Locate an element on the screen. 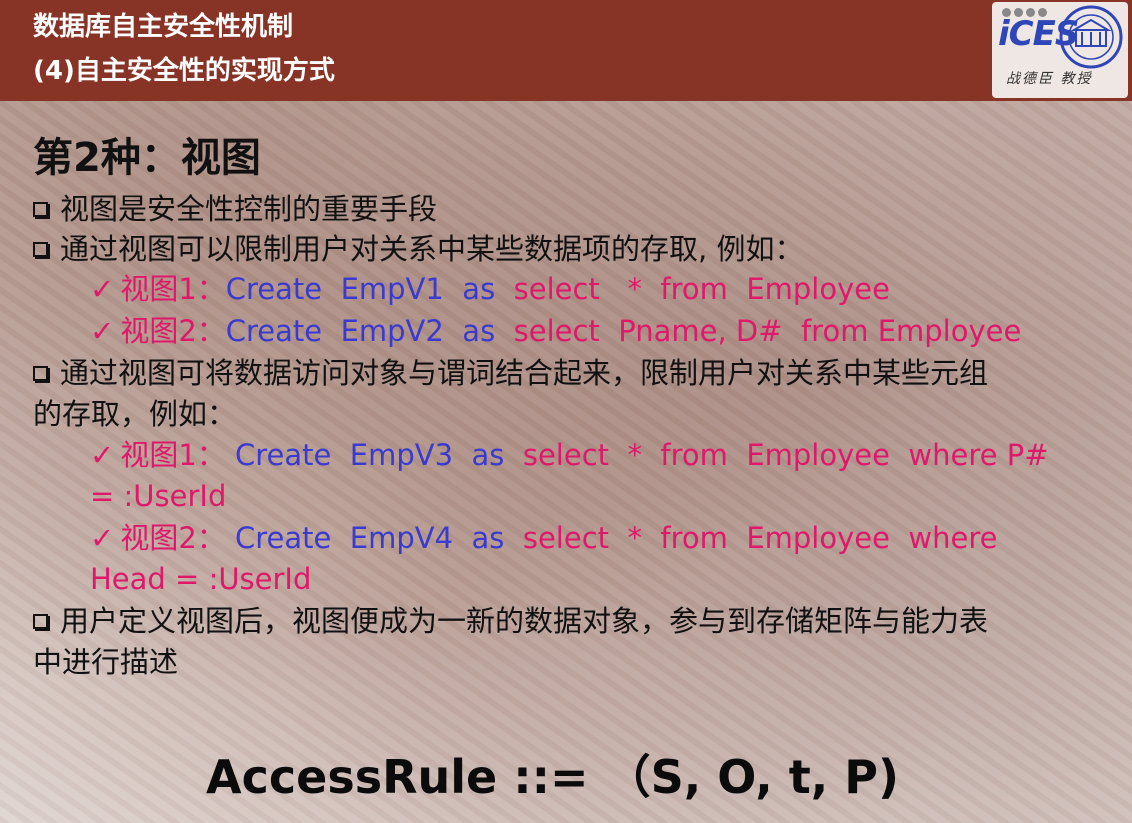 Image resolution: width=1132 pixels, height=823 pixels. bullet-3-continued: 的存取，例如： is located at coordinates (135, 414).